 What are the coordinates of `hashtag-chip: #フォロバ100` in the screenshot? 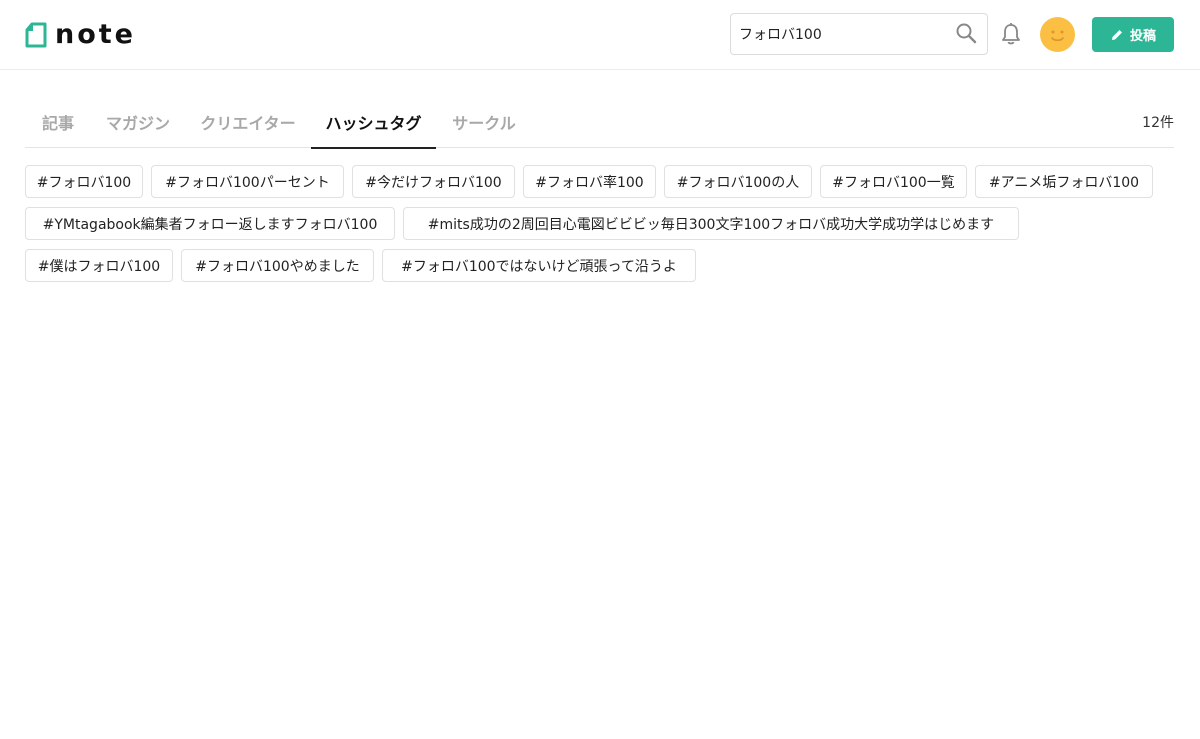 It's located at (84, 181).